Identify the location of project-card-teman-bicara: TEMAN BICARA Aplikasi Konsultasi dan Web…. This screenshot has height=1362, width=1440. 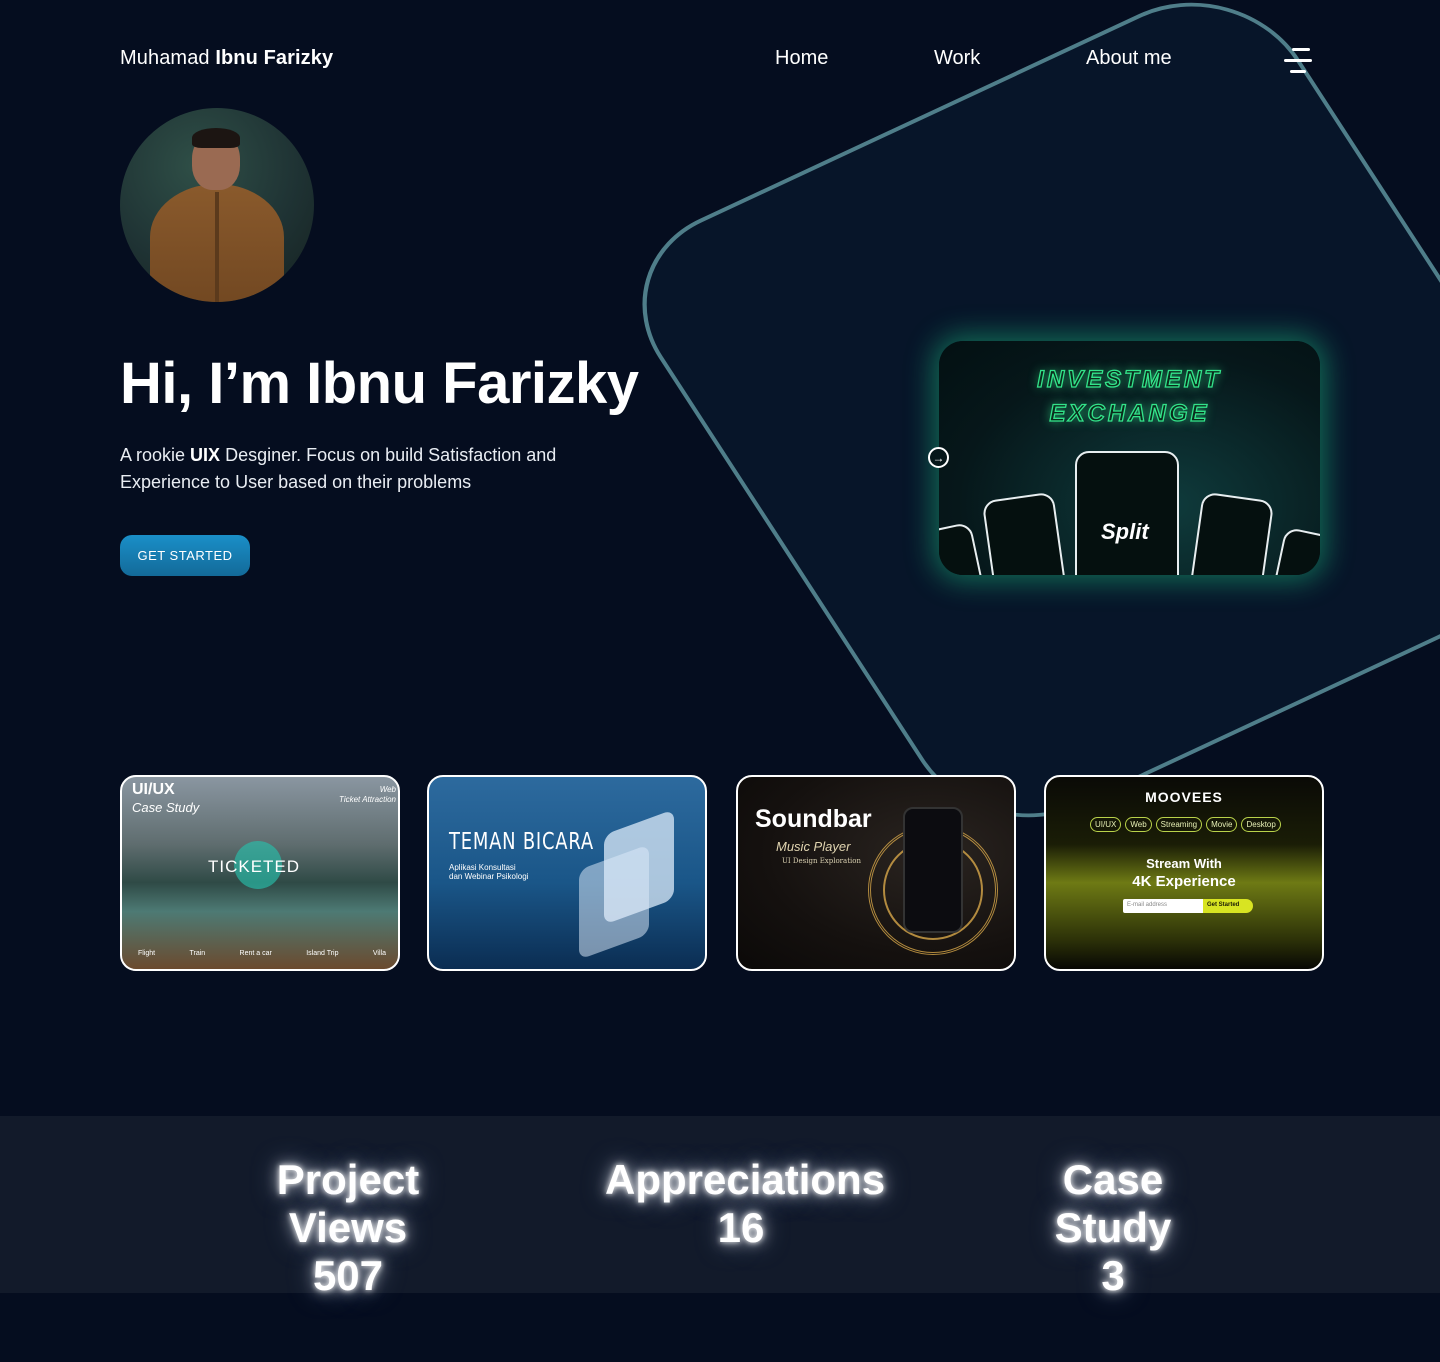
(567, 873).